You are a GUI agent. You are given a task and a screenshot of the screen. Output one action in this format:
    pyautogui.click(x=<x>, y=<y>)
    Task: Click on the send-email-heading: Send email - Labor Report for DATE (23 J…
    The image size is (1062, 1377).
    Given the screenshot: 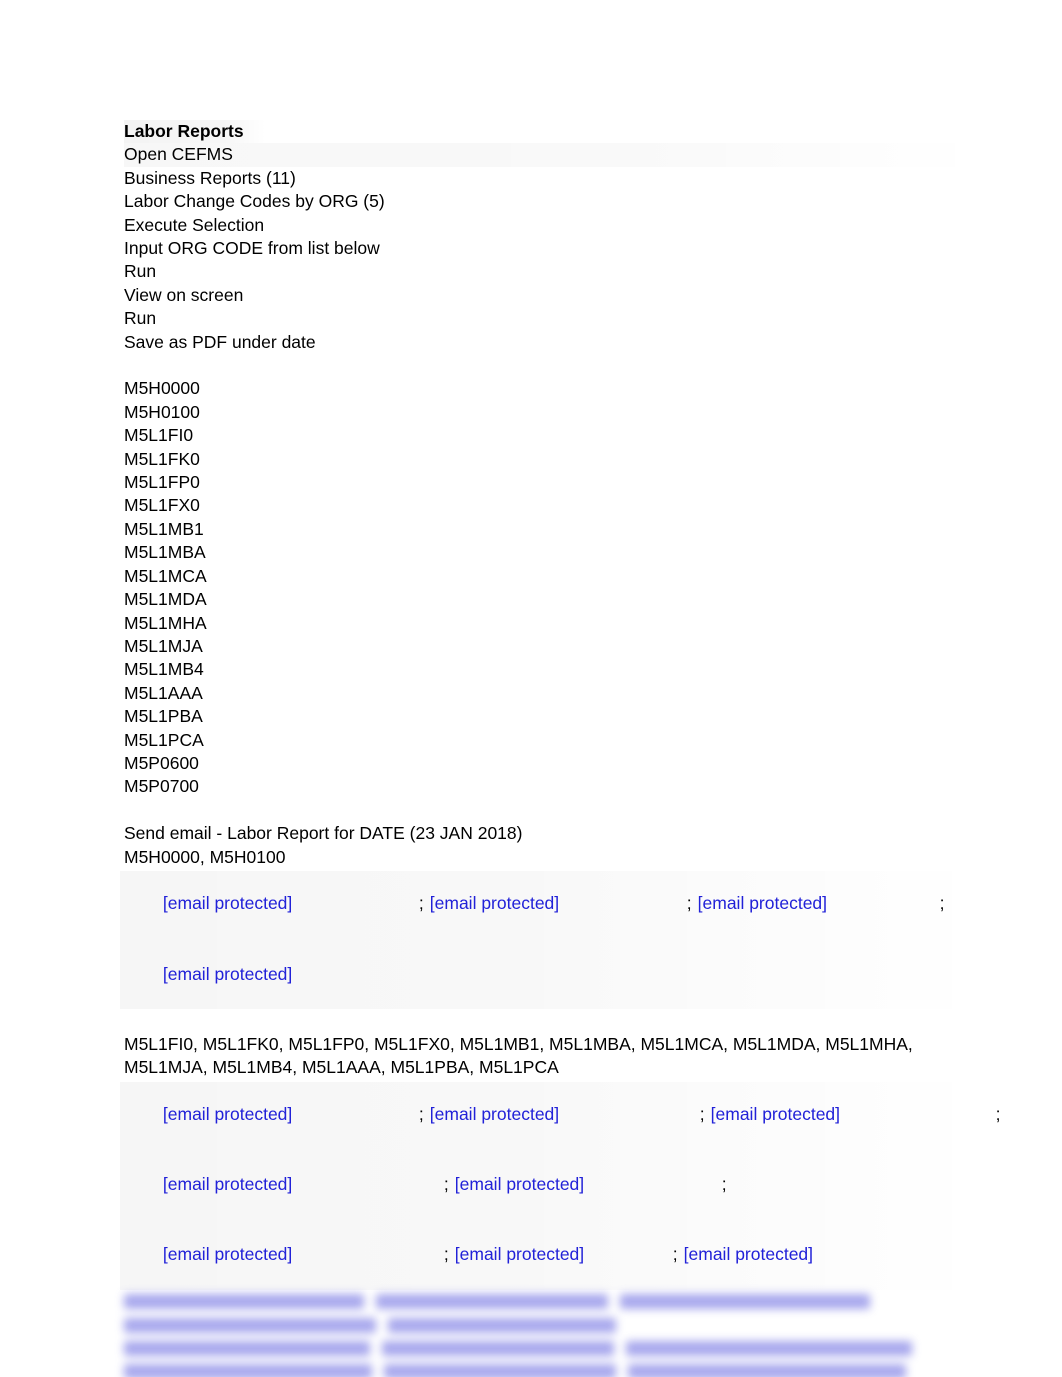 What is the action you would take?
    pyautogui.click(x=323, y=833)
    